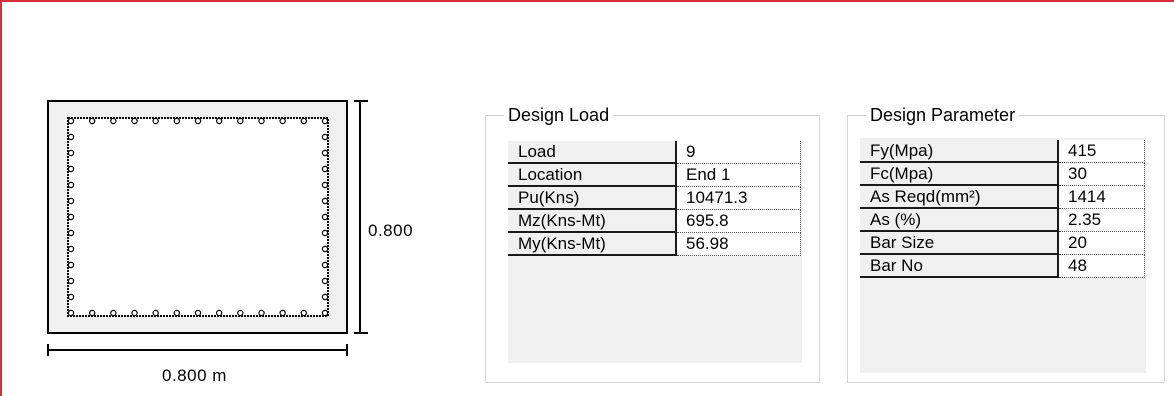 Image resolution: width=1174 pixels, height=396 pixels. Describe the element at coordinates (739, 152) in the screenshot. I see `load-value: 9` at that location.